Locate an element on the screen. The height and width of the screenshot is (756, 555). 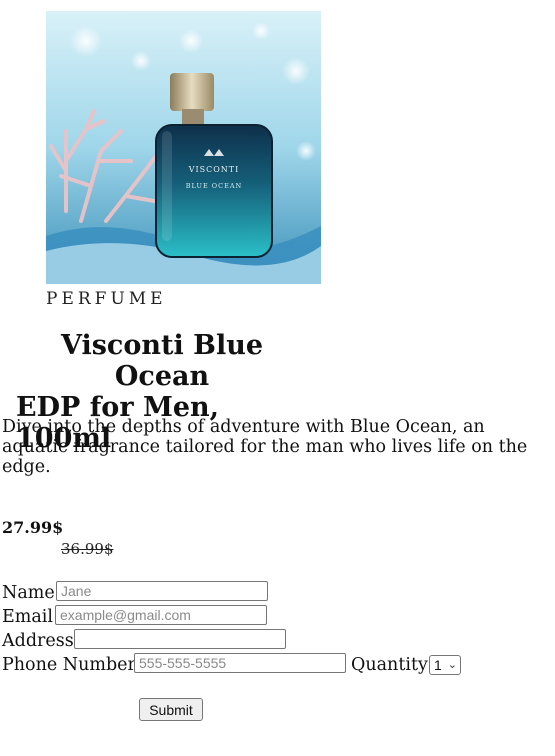
chevron-down-icon: ⌄ is located at coordinates (452, 665).